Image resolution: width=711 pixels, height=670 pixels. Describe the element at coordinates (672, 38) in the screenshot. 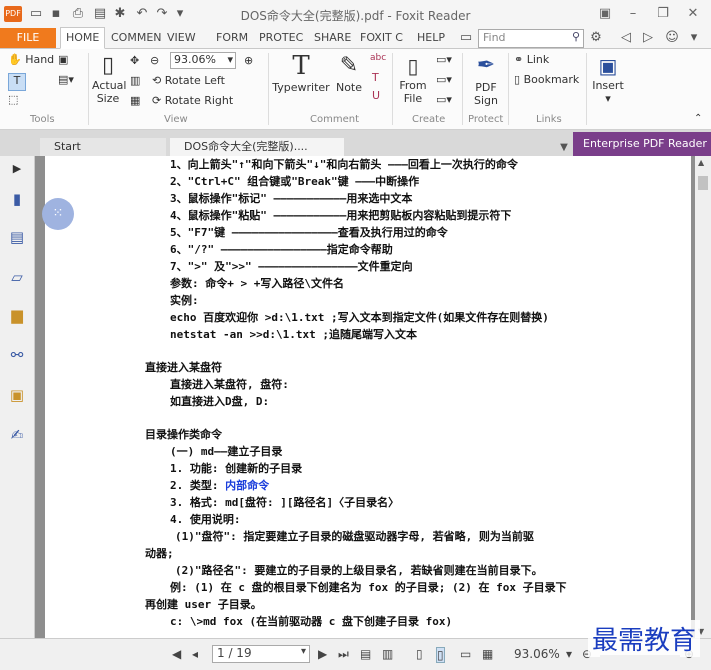

I see `user-icon: ☺` at that location.